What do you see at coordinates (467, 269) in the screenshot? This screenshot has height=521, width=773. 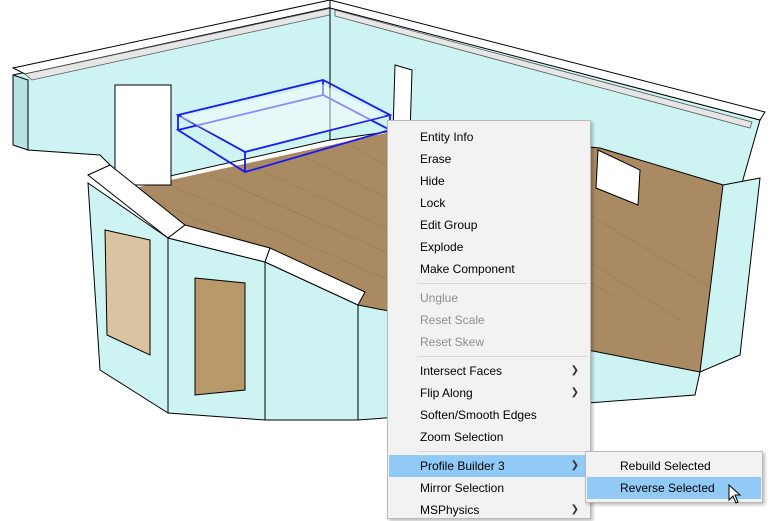 I see `menu-item-label: Make Component` at bounding box center [467, 269].